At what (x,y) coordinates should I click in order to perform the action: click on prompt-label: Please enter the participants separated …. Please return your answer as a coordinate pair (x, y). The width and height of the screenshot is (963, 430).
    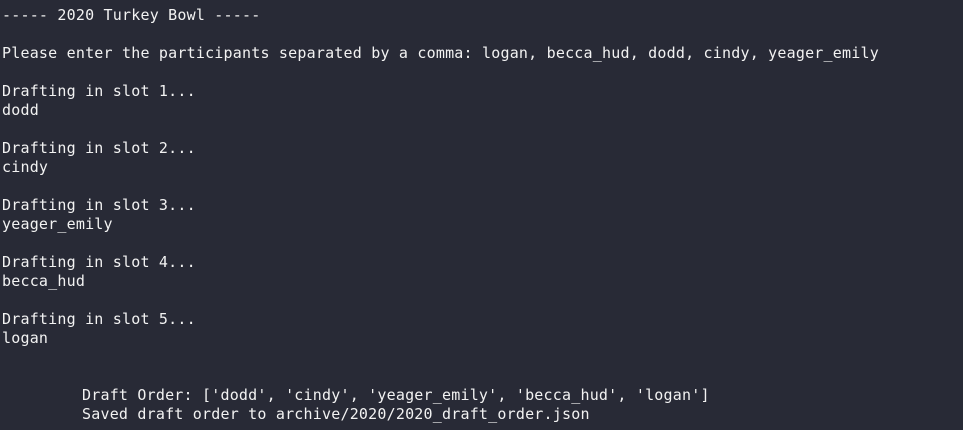
    Looking at the image, I should click on (242, 53).